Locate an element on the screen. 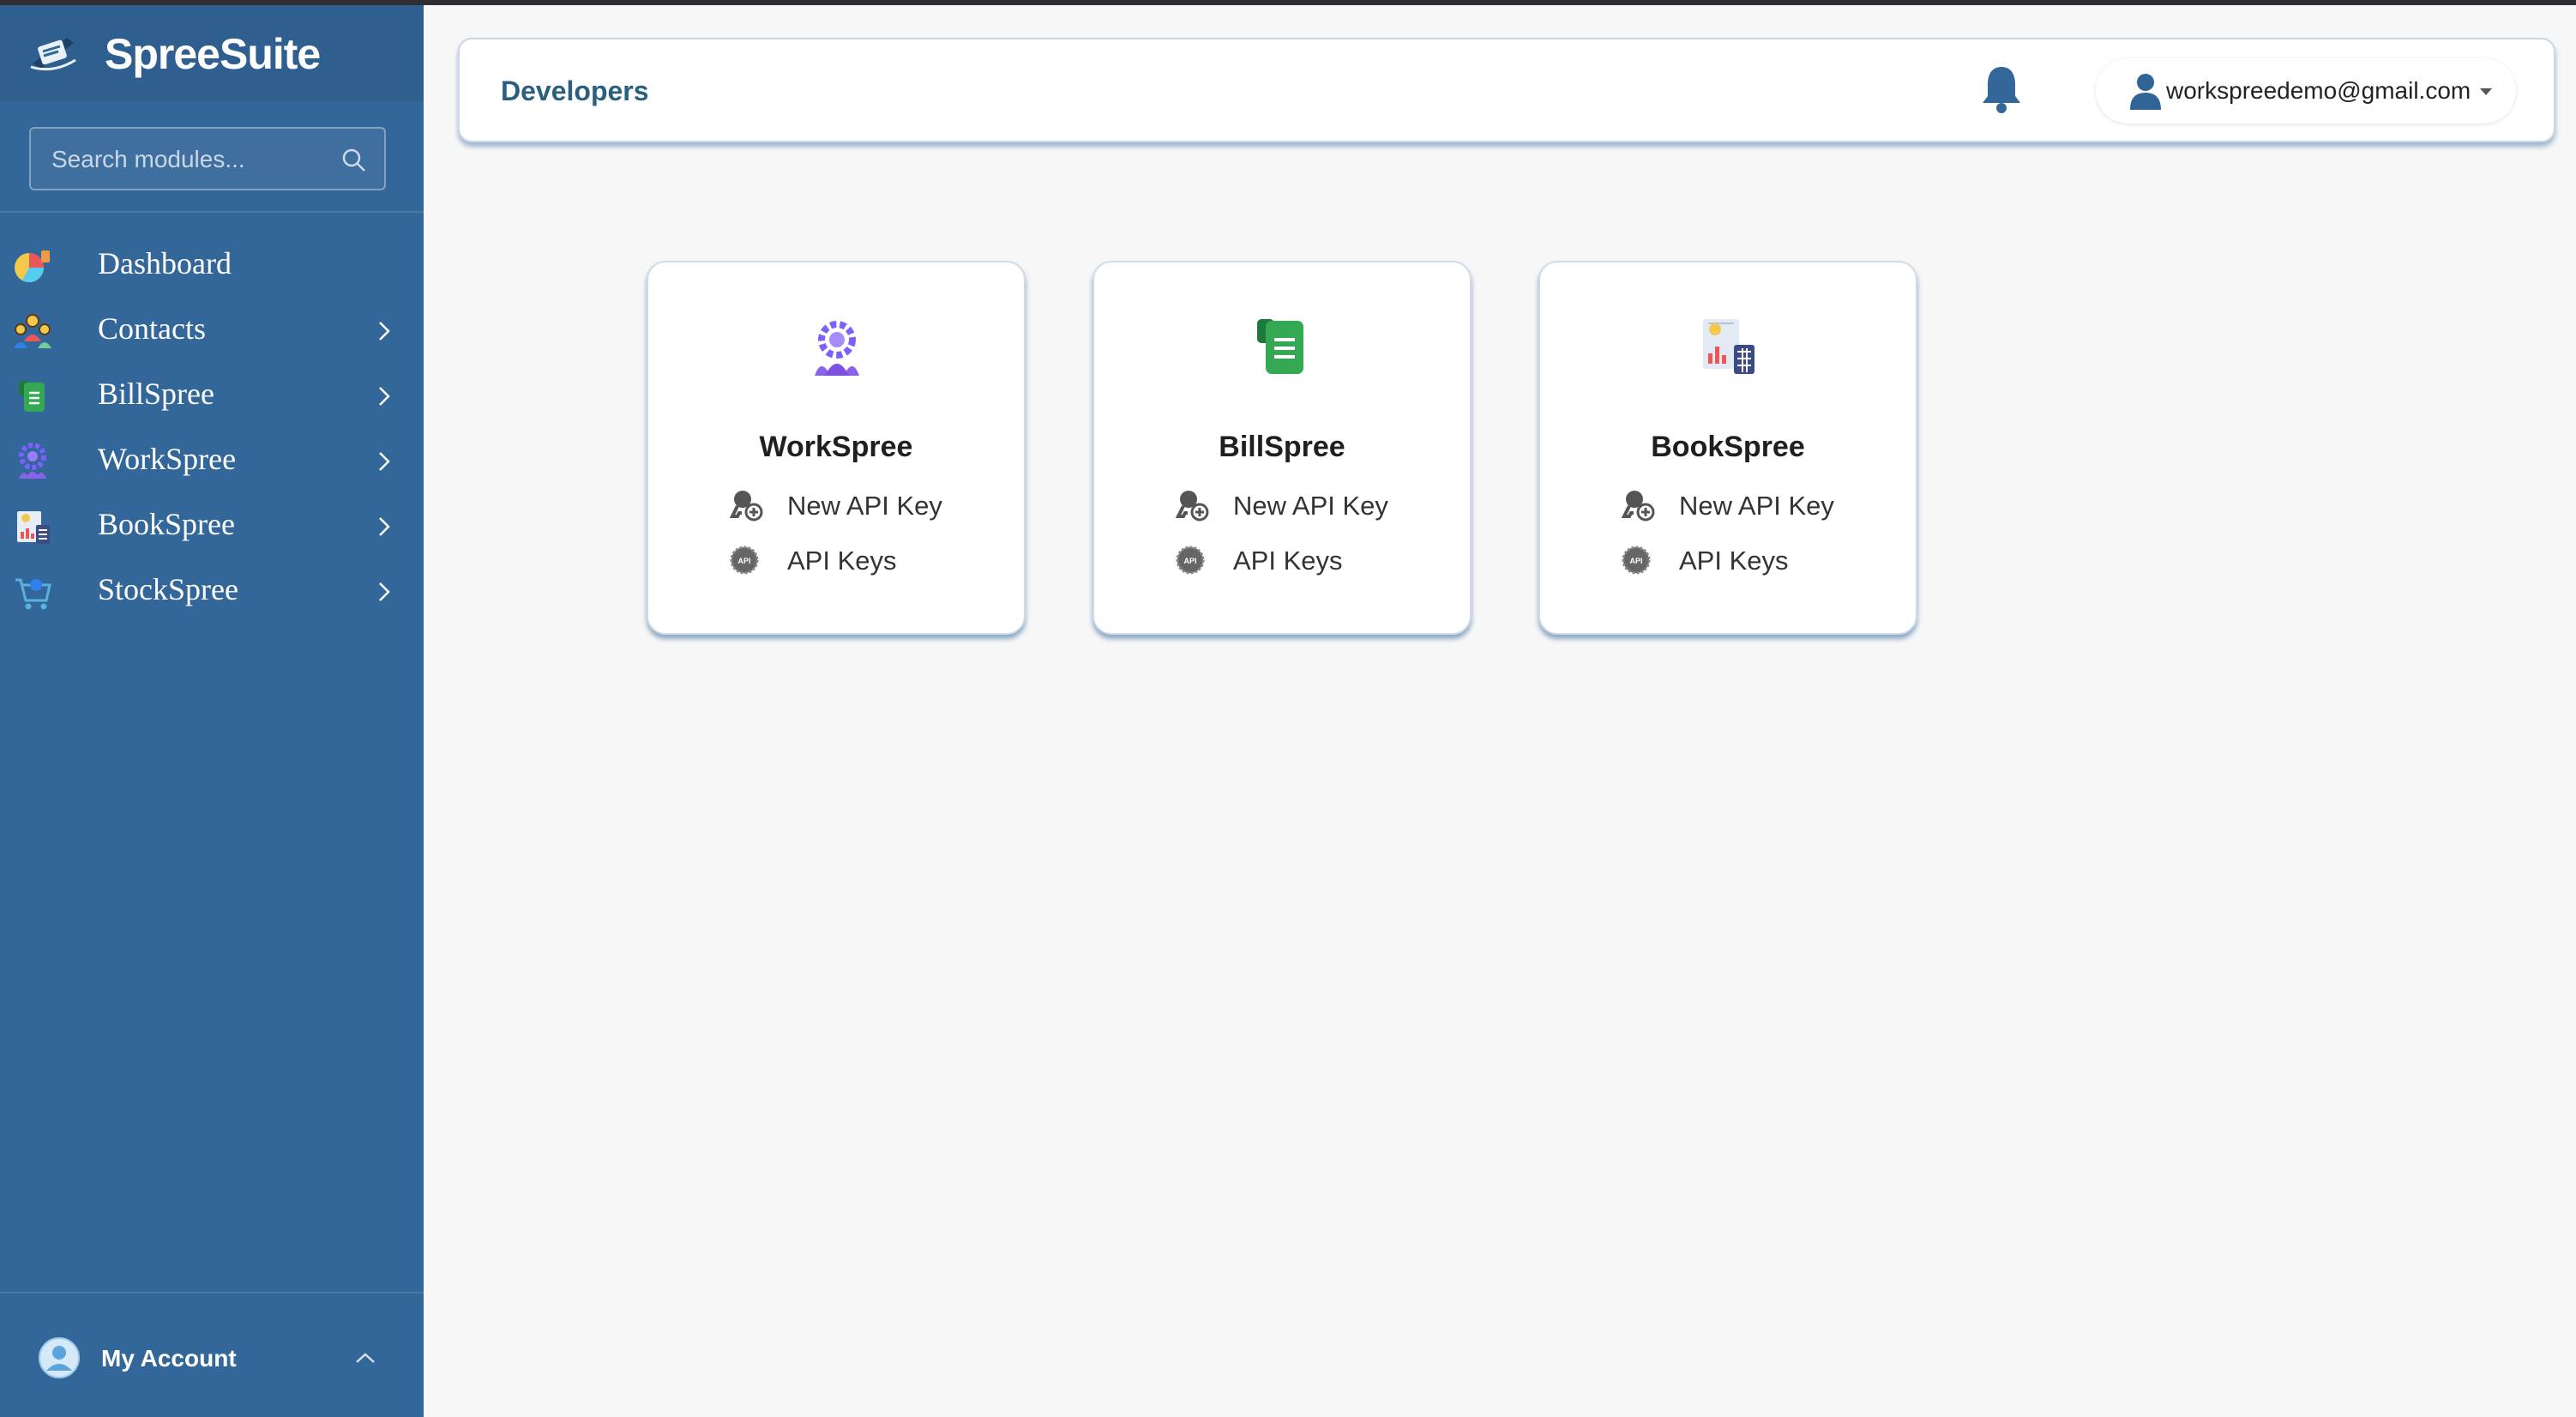  api-card-workspree: WorkSpree New API Key API API Keys is located at coordinates (836, 448).